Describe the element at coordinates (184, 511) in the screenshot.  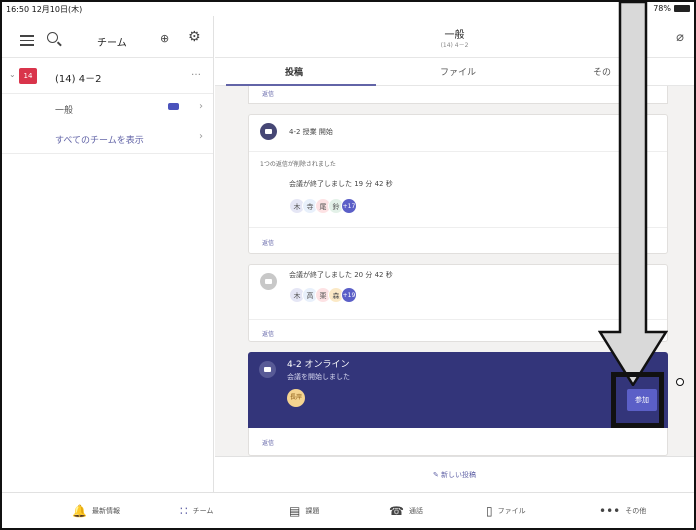
I see `teams-icon: ∷` at that location.